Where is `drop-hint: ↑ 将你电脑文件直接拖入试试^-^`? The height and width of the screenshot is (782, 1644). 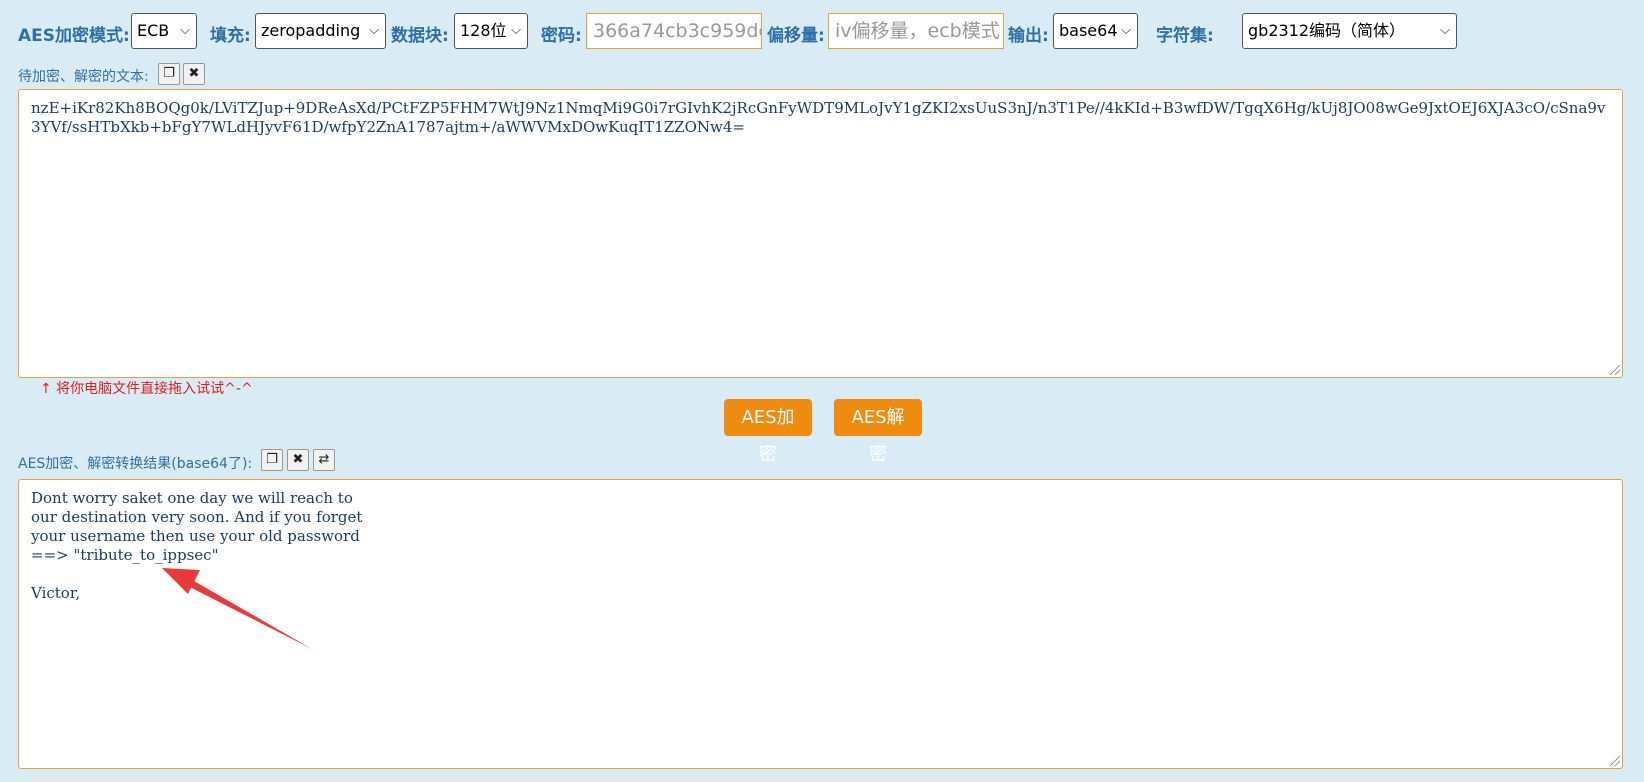
drop-hint: ↑ 将你电脑文件直接拖入试试^-^ is located at coordinates (146, 389).